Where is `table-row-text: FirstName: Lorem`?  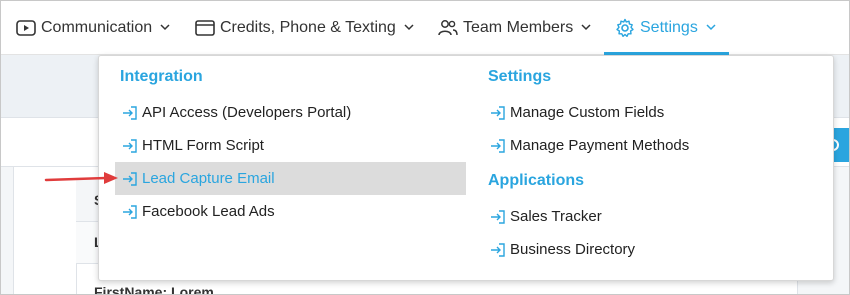
table-row-text: FirstName: Lorem is located at coordinates (154, 289).